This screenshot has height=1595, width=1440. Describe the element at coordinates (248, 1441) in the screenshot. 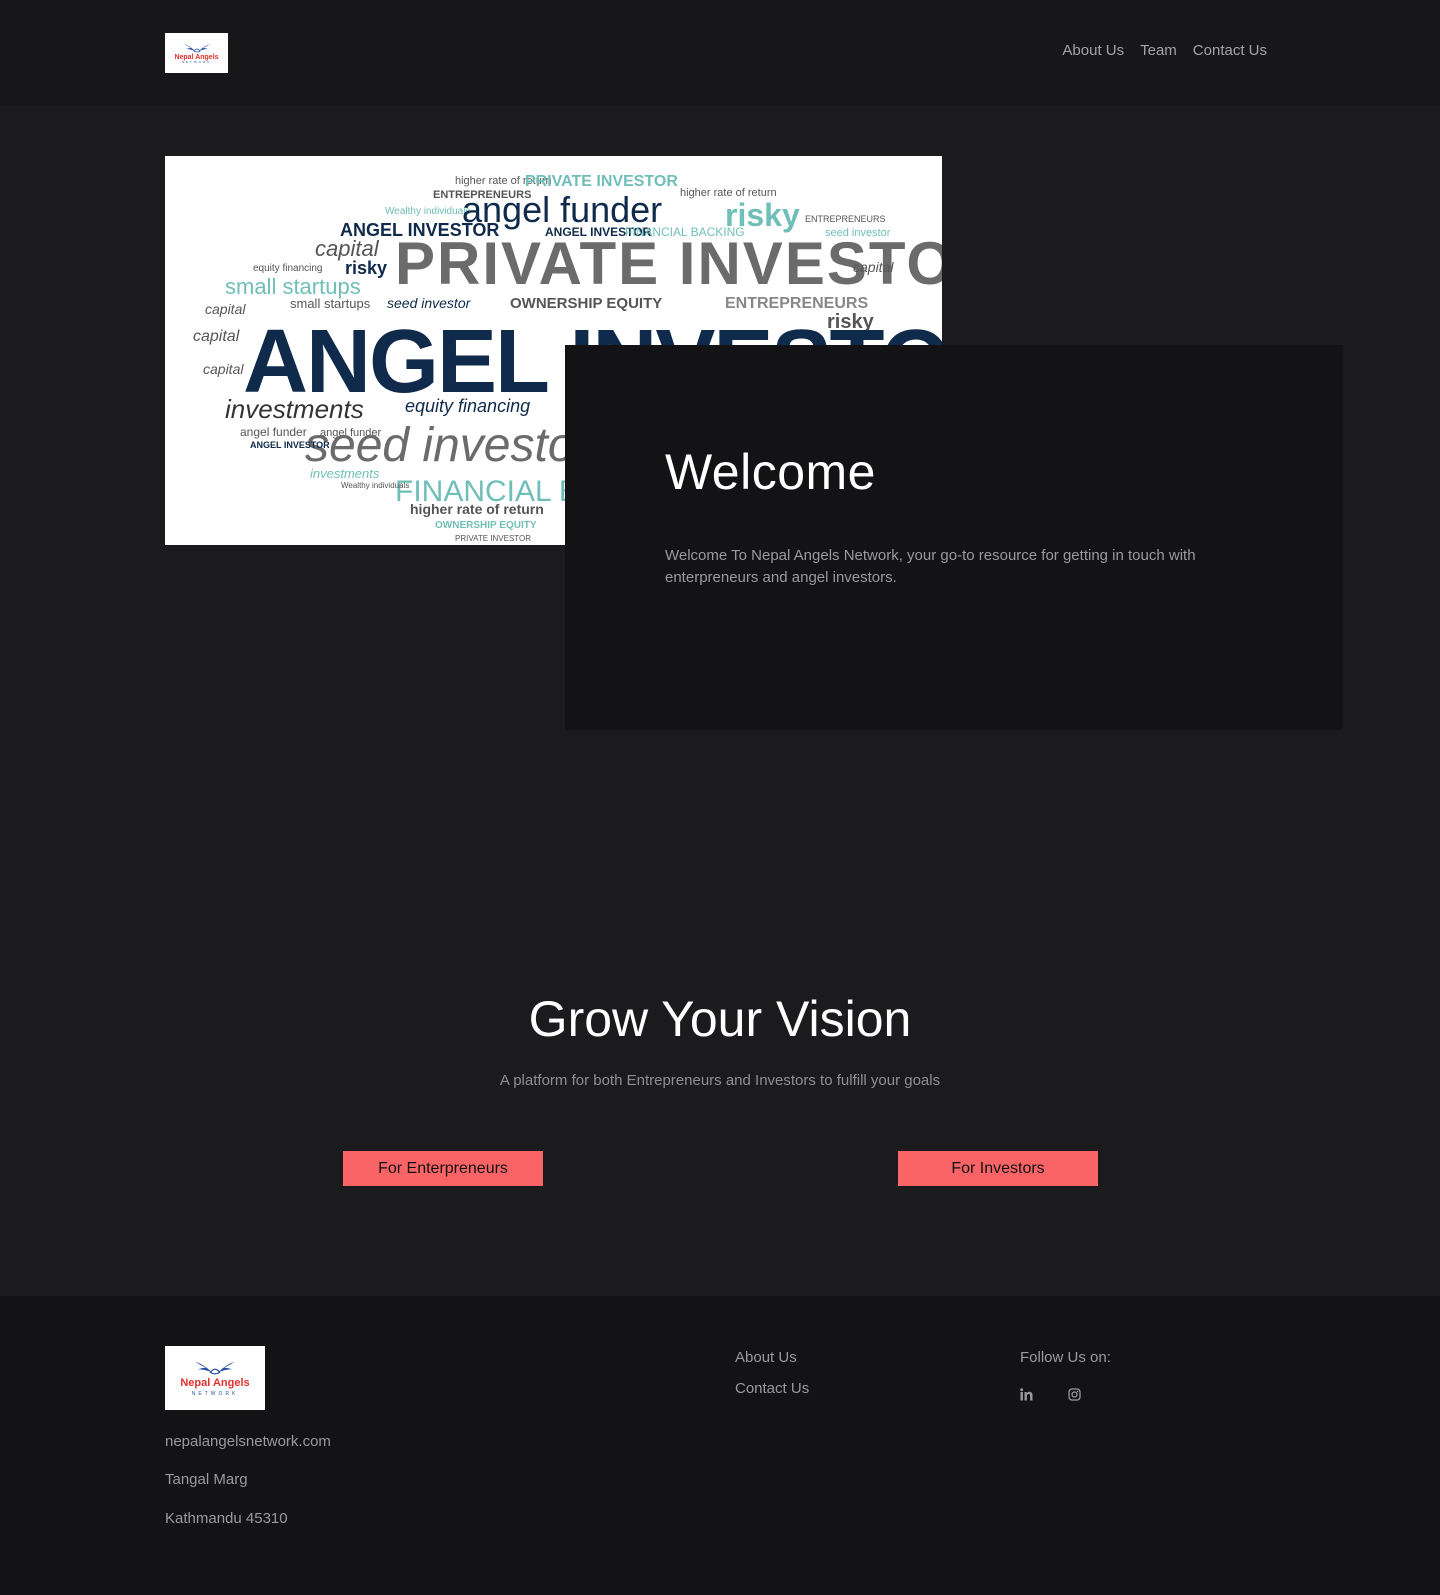

I see `footer-website: nepalangelsnetwork.com` at that location.